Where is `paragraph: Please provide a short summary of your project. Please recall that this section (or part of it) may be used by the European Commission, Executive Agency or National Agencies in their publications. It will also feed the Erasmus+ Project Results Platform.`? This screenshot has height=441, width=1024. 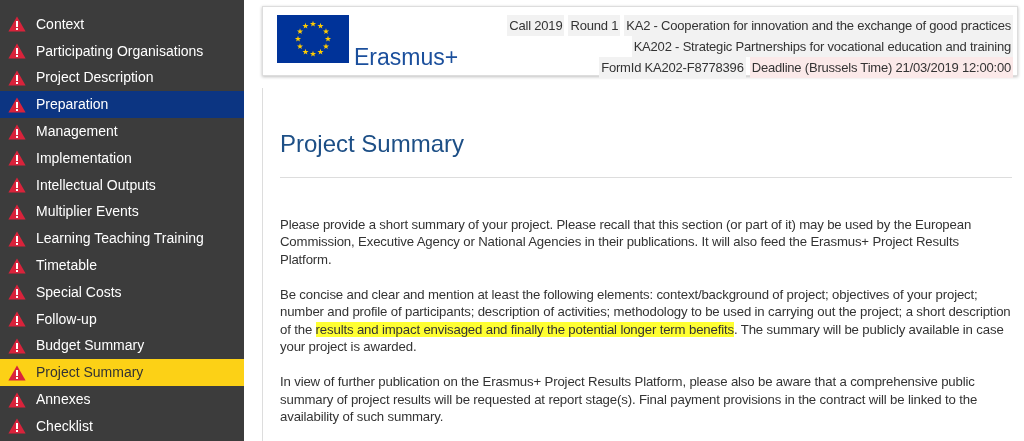 paragraph: Please provide a short summary of your project. Please recall that this section (or part of it) may be used by the European Commission, Executive Agency or National Agencies in their publications. It will also feed the Erasmus+ Project Results Platform. is located at coordinates (626, 242).